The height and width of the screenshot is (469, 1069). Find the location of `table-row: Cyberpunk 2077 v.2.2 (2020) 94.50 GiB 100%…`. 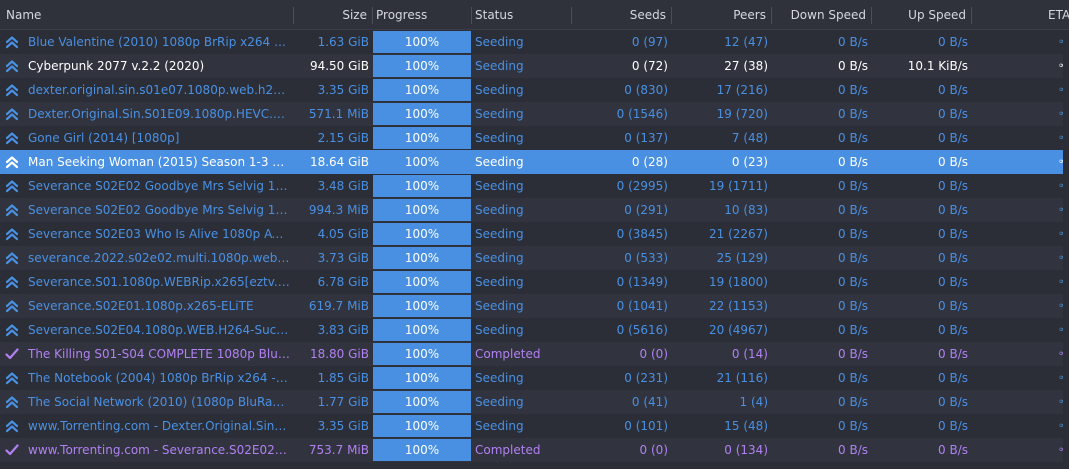

table-row: Cyberpunk 2077 v.2.2 (2020) 94.50 GiB 100%… is located at coordinates (533, 66).